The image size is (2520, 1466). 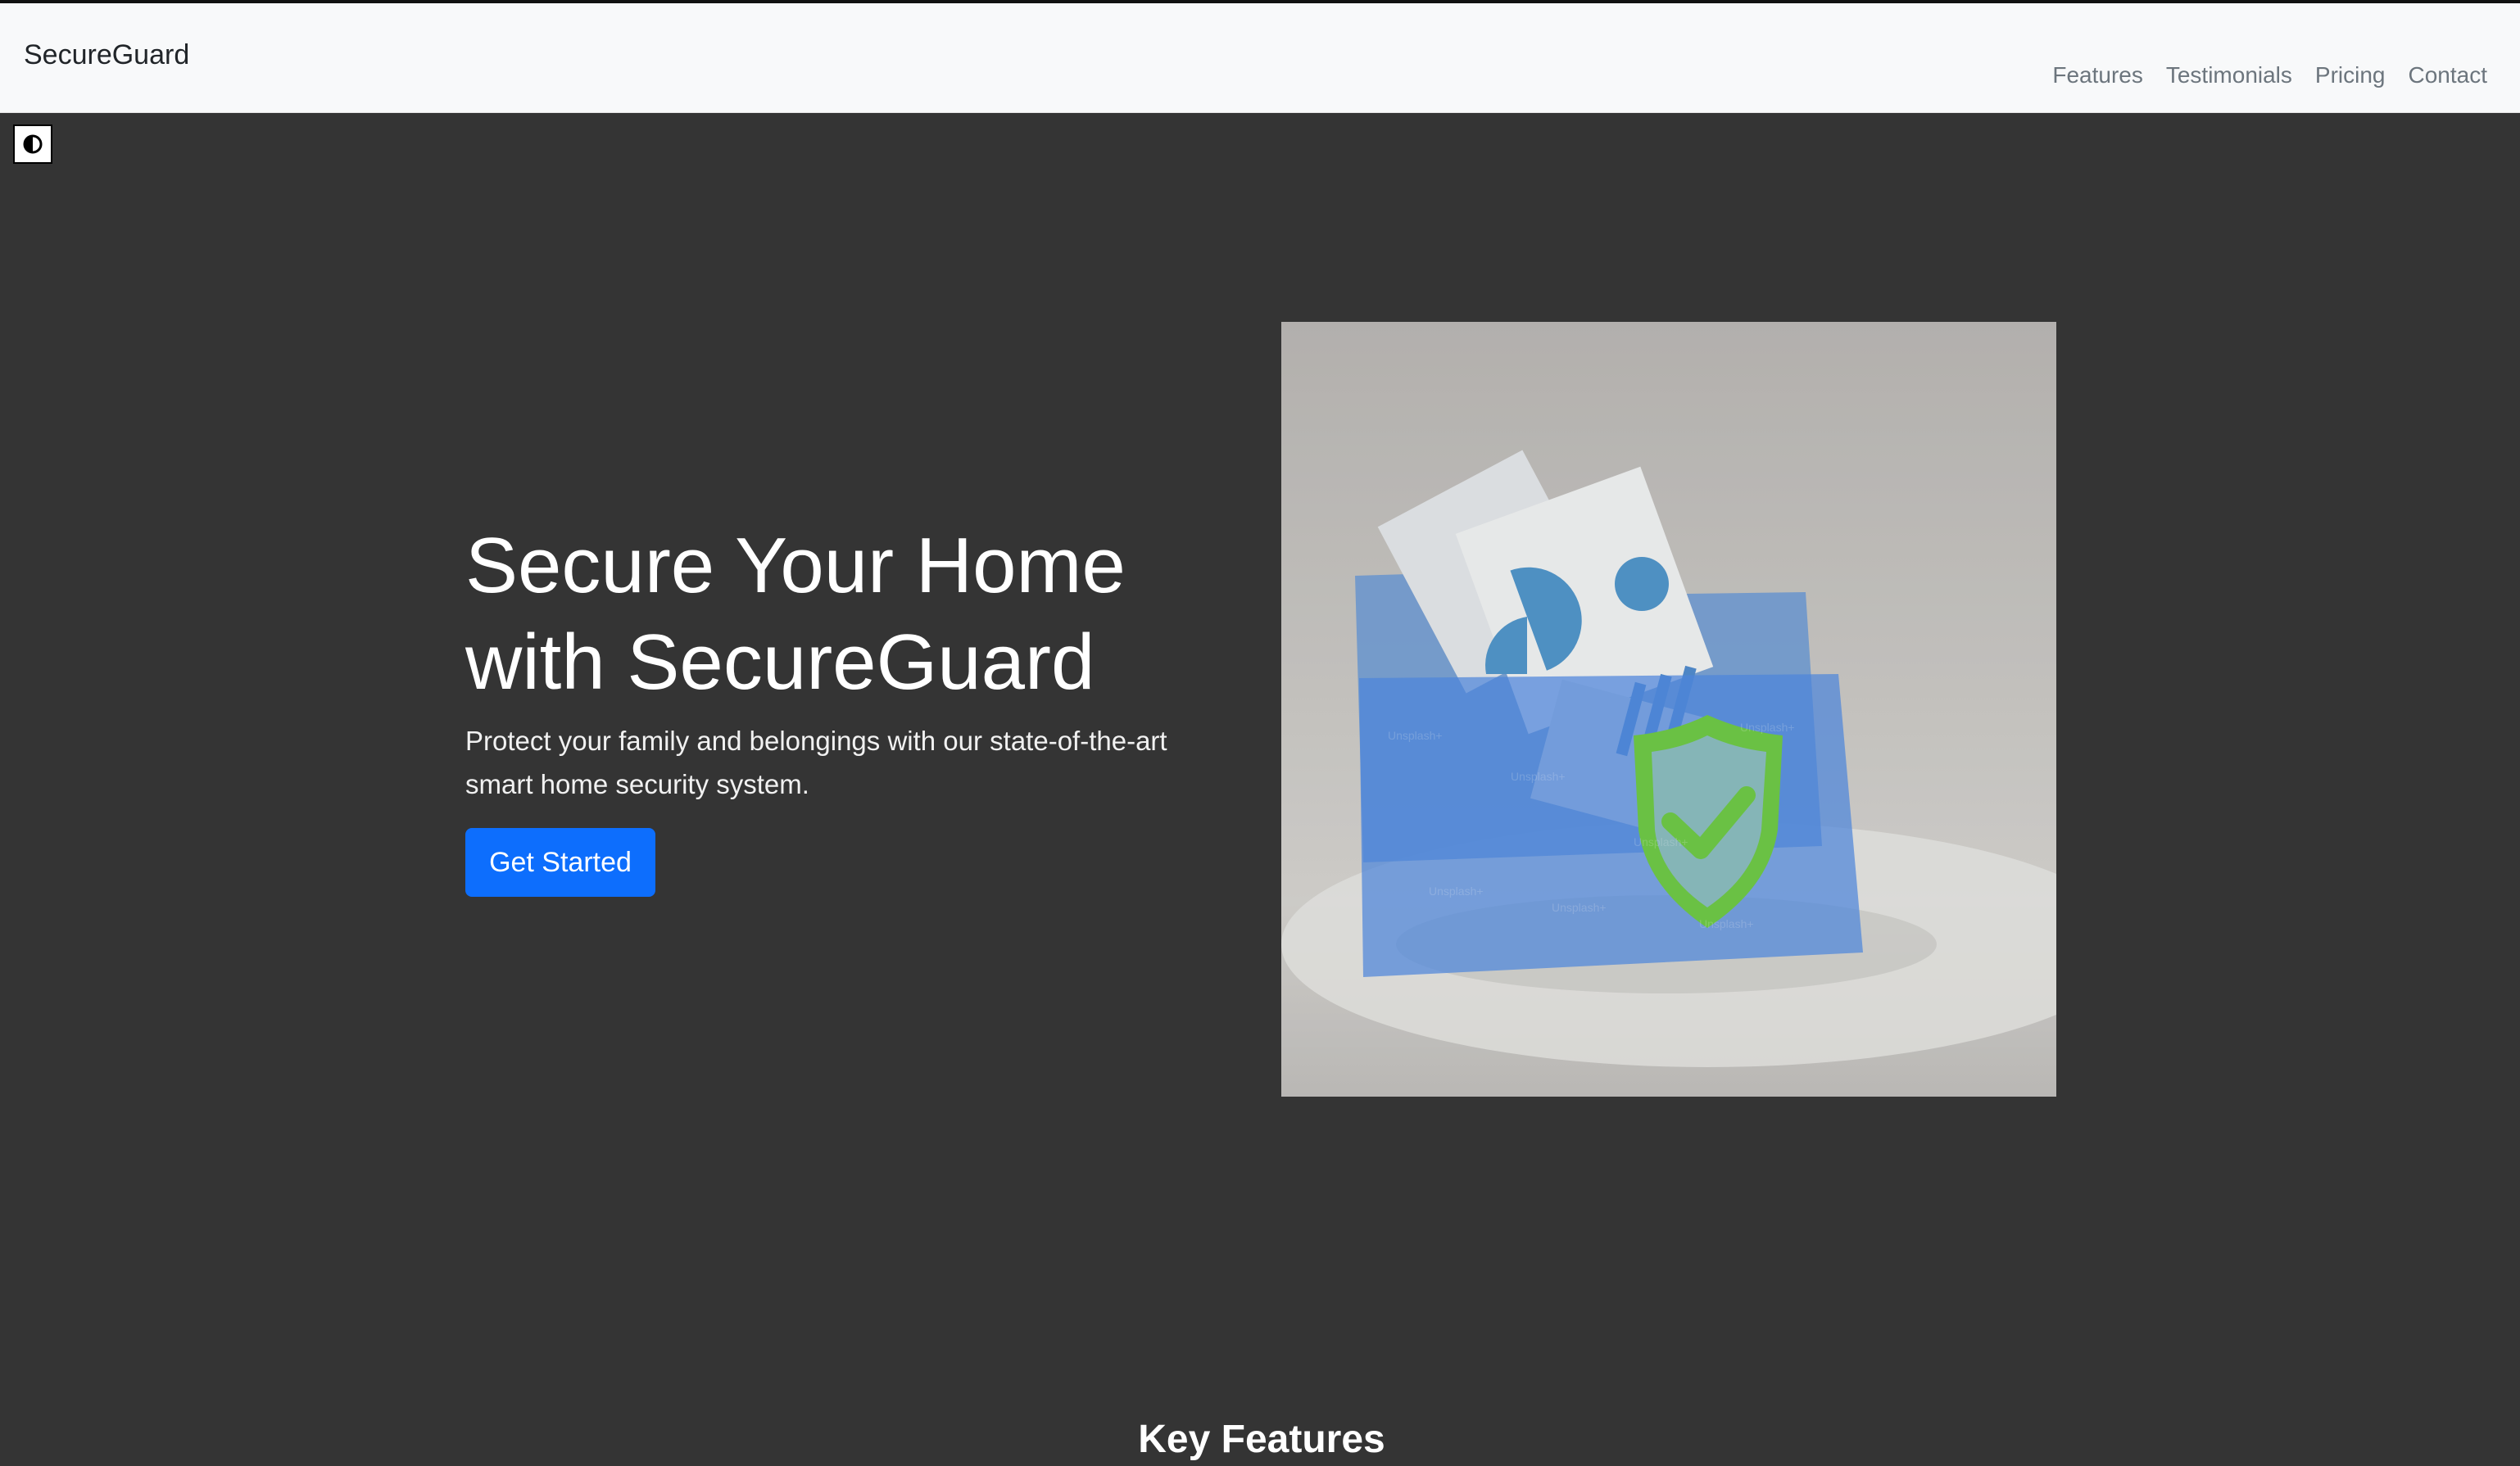 What do you see at coordinates (2350, 75) in the screenshot?
I see `nav-link-pricing: Pricing` at bounding box center [2350, 75].